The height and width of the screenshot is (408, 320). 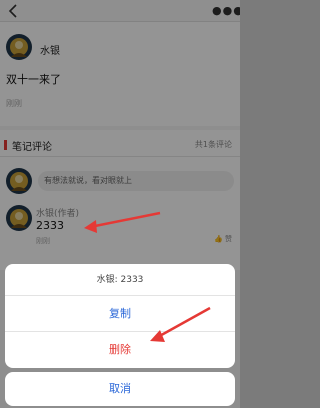 What do you see at coordinates (120, 350) in the screenshot?
I see `delete-button: 删除` at bounding box center [120, 350].